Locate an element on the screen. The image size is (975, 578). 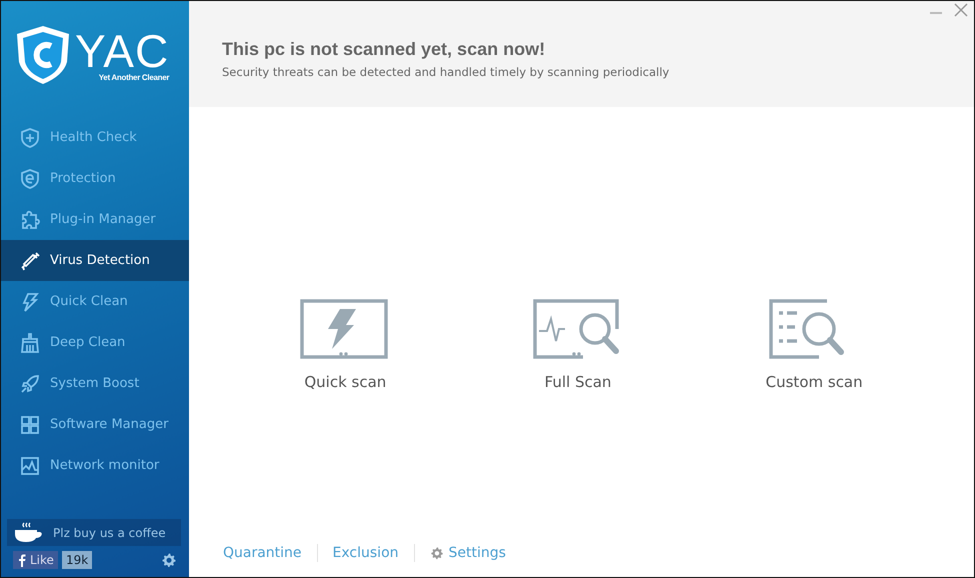
lightning-screen-icon is located at coordinates (345, 330).